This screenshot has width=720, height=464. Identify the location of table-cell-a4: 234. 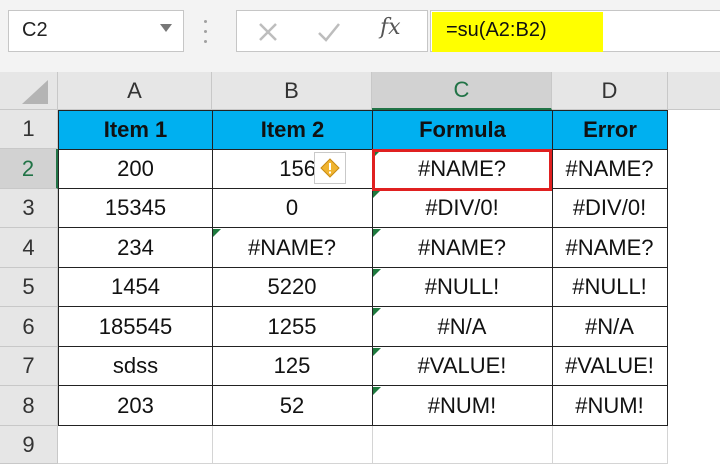
(135, 248).